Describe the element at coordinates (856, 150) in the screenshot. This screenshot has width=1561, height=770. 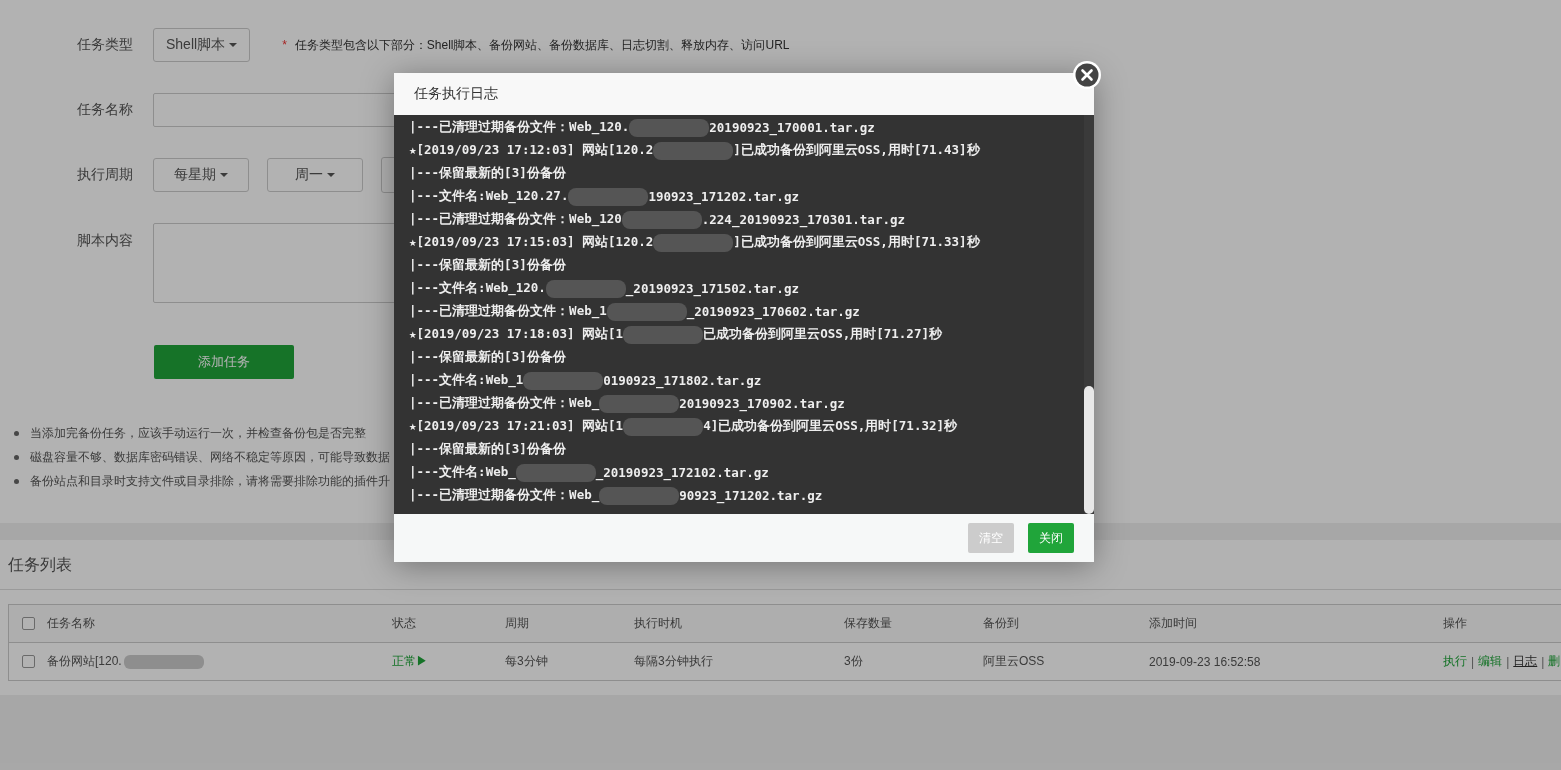
I see `log-text: ]已成功备份到阿里云OSS,用时[71.43]秒` at that location.